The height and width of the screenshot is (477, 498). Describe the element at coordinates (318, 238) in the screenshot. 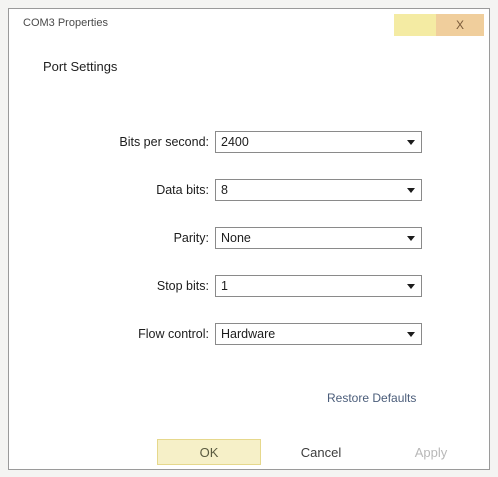

I see `parity-select: None` at that location.